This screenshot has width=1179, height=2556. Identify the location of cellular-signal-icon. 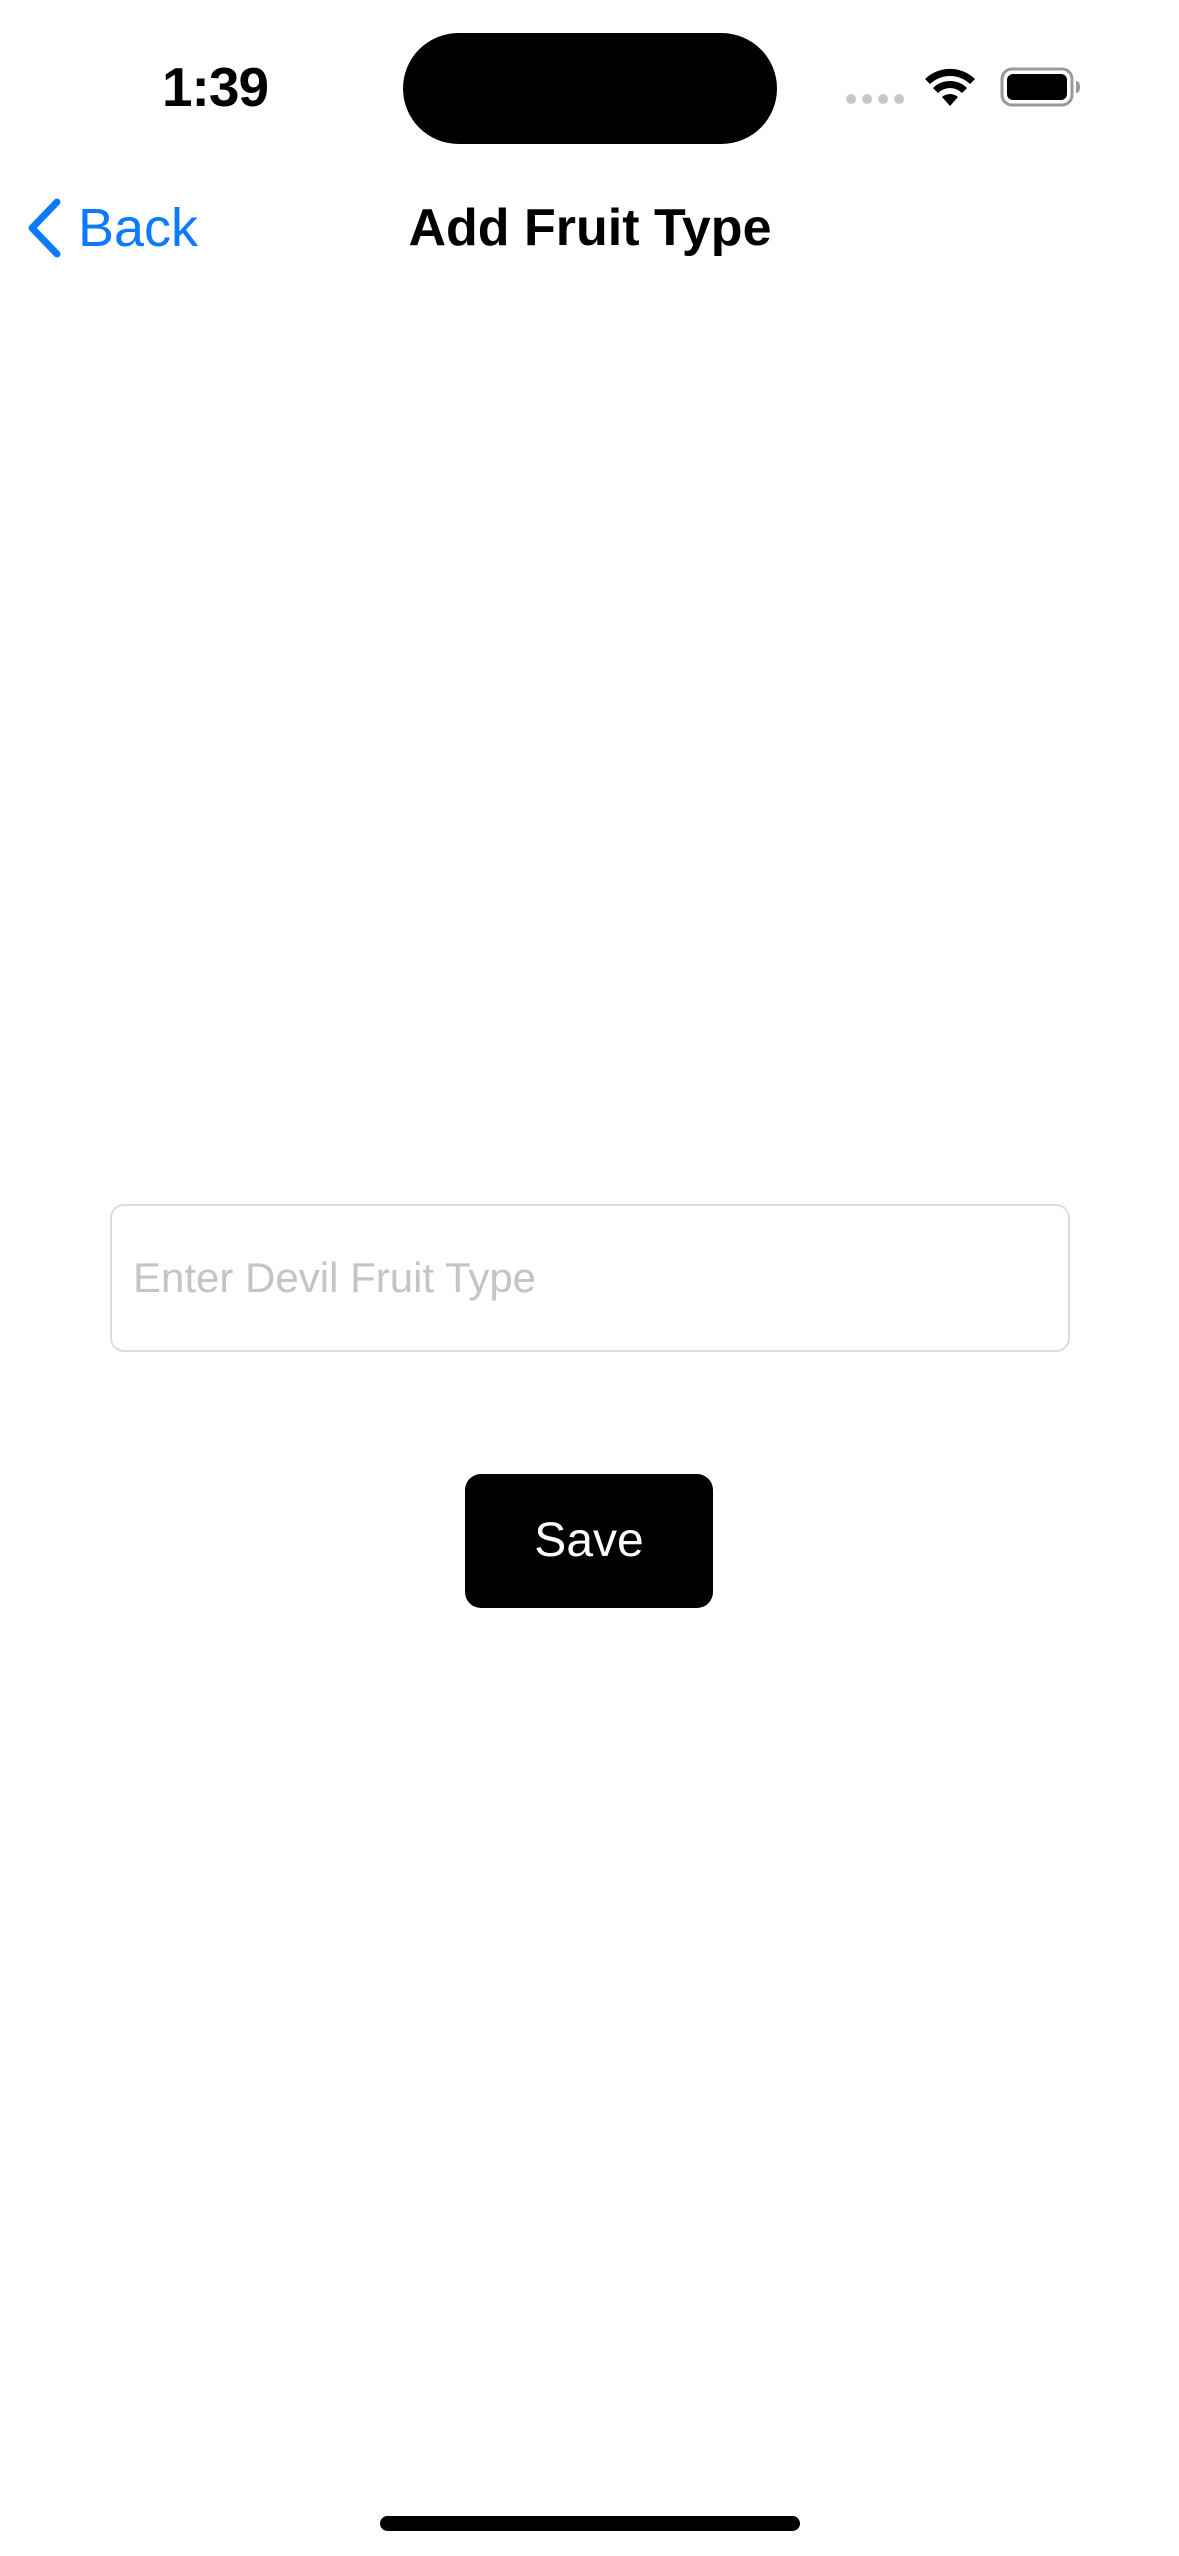
(876, 99).